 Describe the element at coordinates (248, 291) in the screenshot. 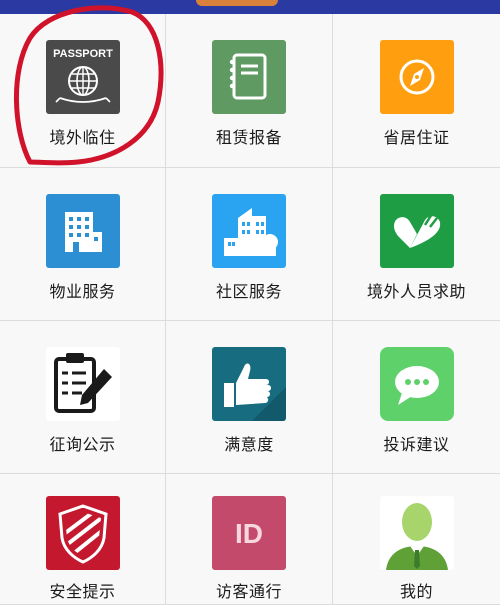

I see `service-label: 社区服务` at that location.